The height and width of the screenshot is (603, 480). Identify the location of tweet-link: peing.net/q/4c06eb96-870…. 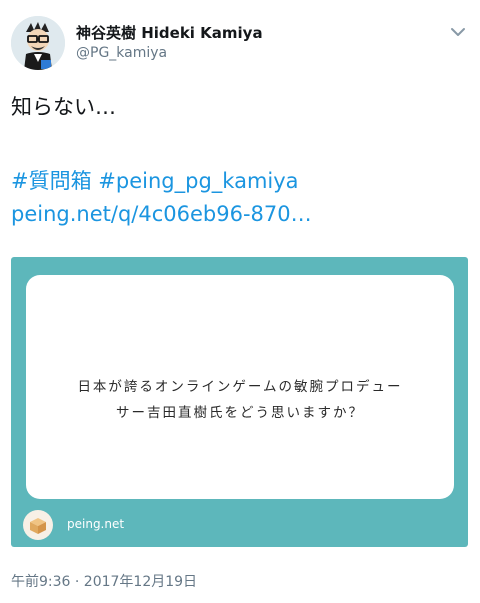
(161, 214).